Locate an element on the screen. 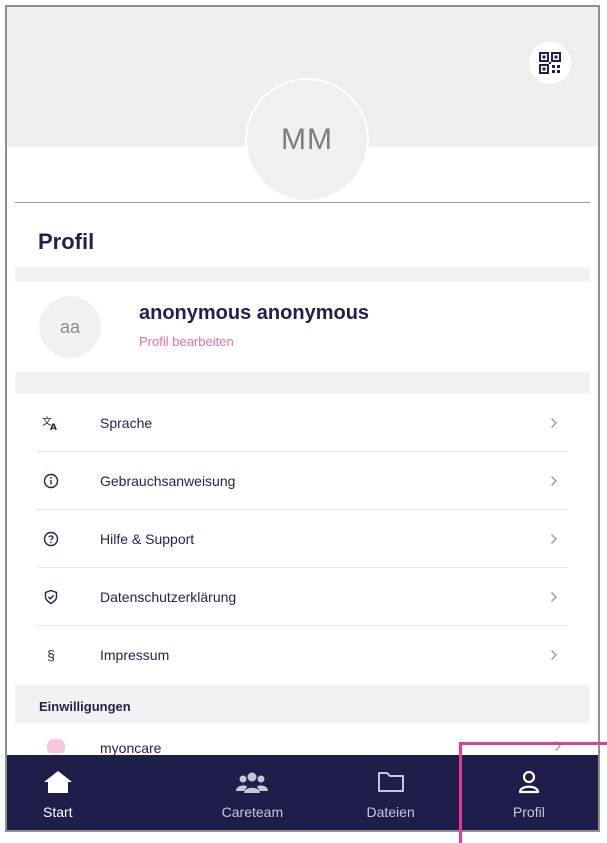  qr-code-icon is located at coordinates (550, 63).